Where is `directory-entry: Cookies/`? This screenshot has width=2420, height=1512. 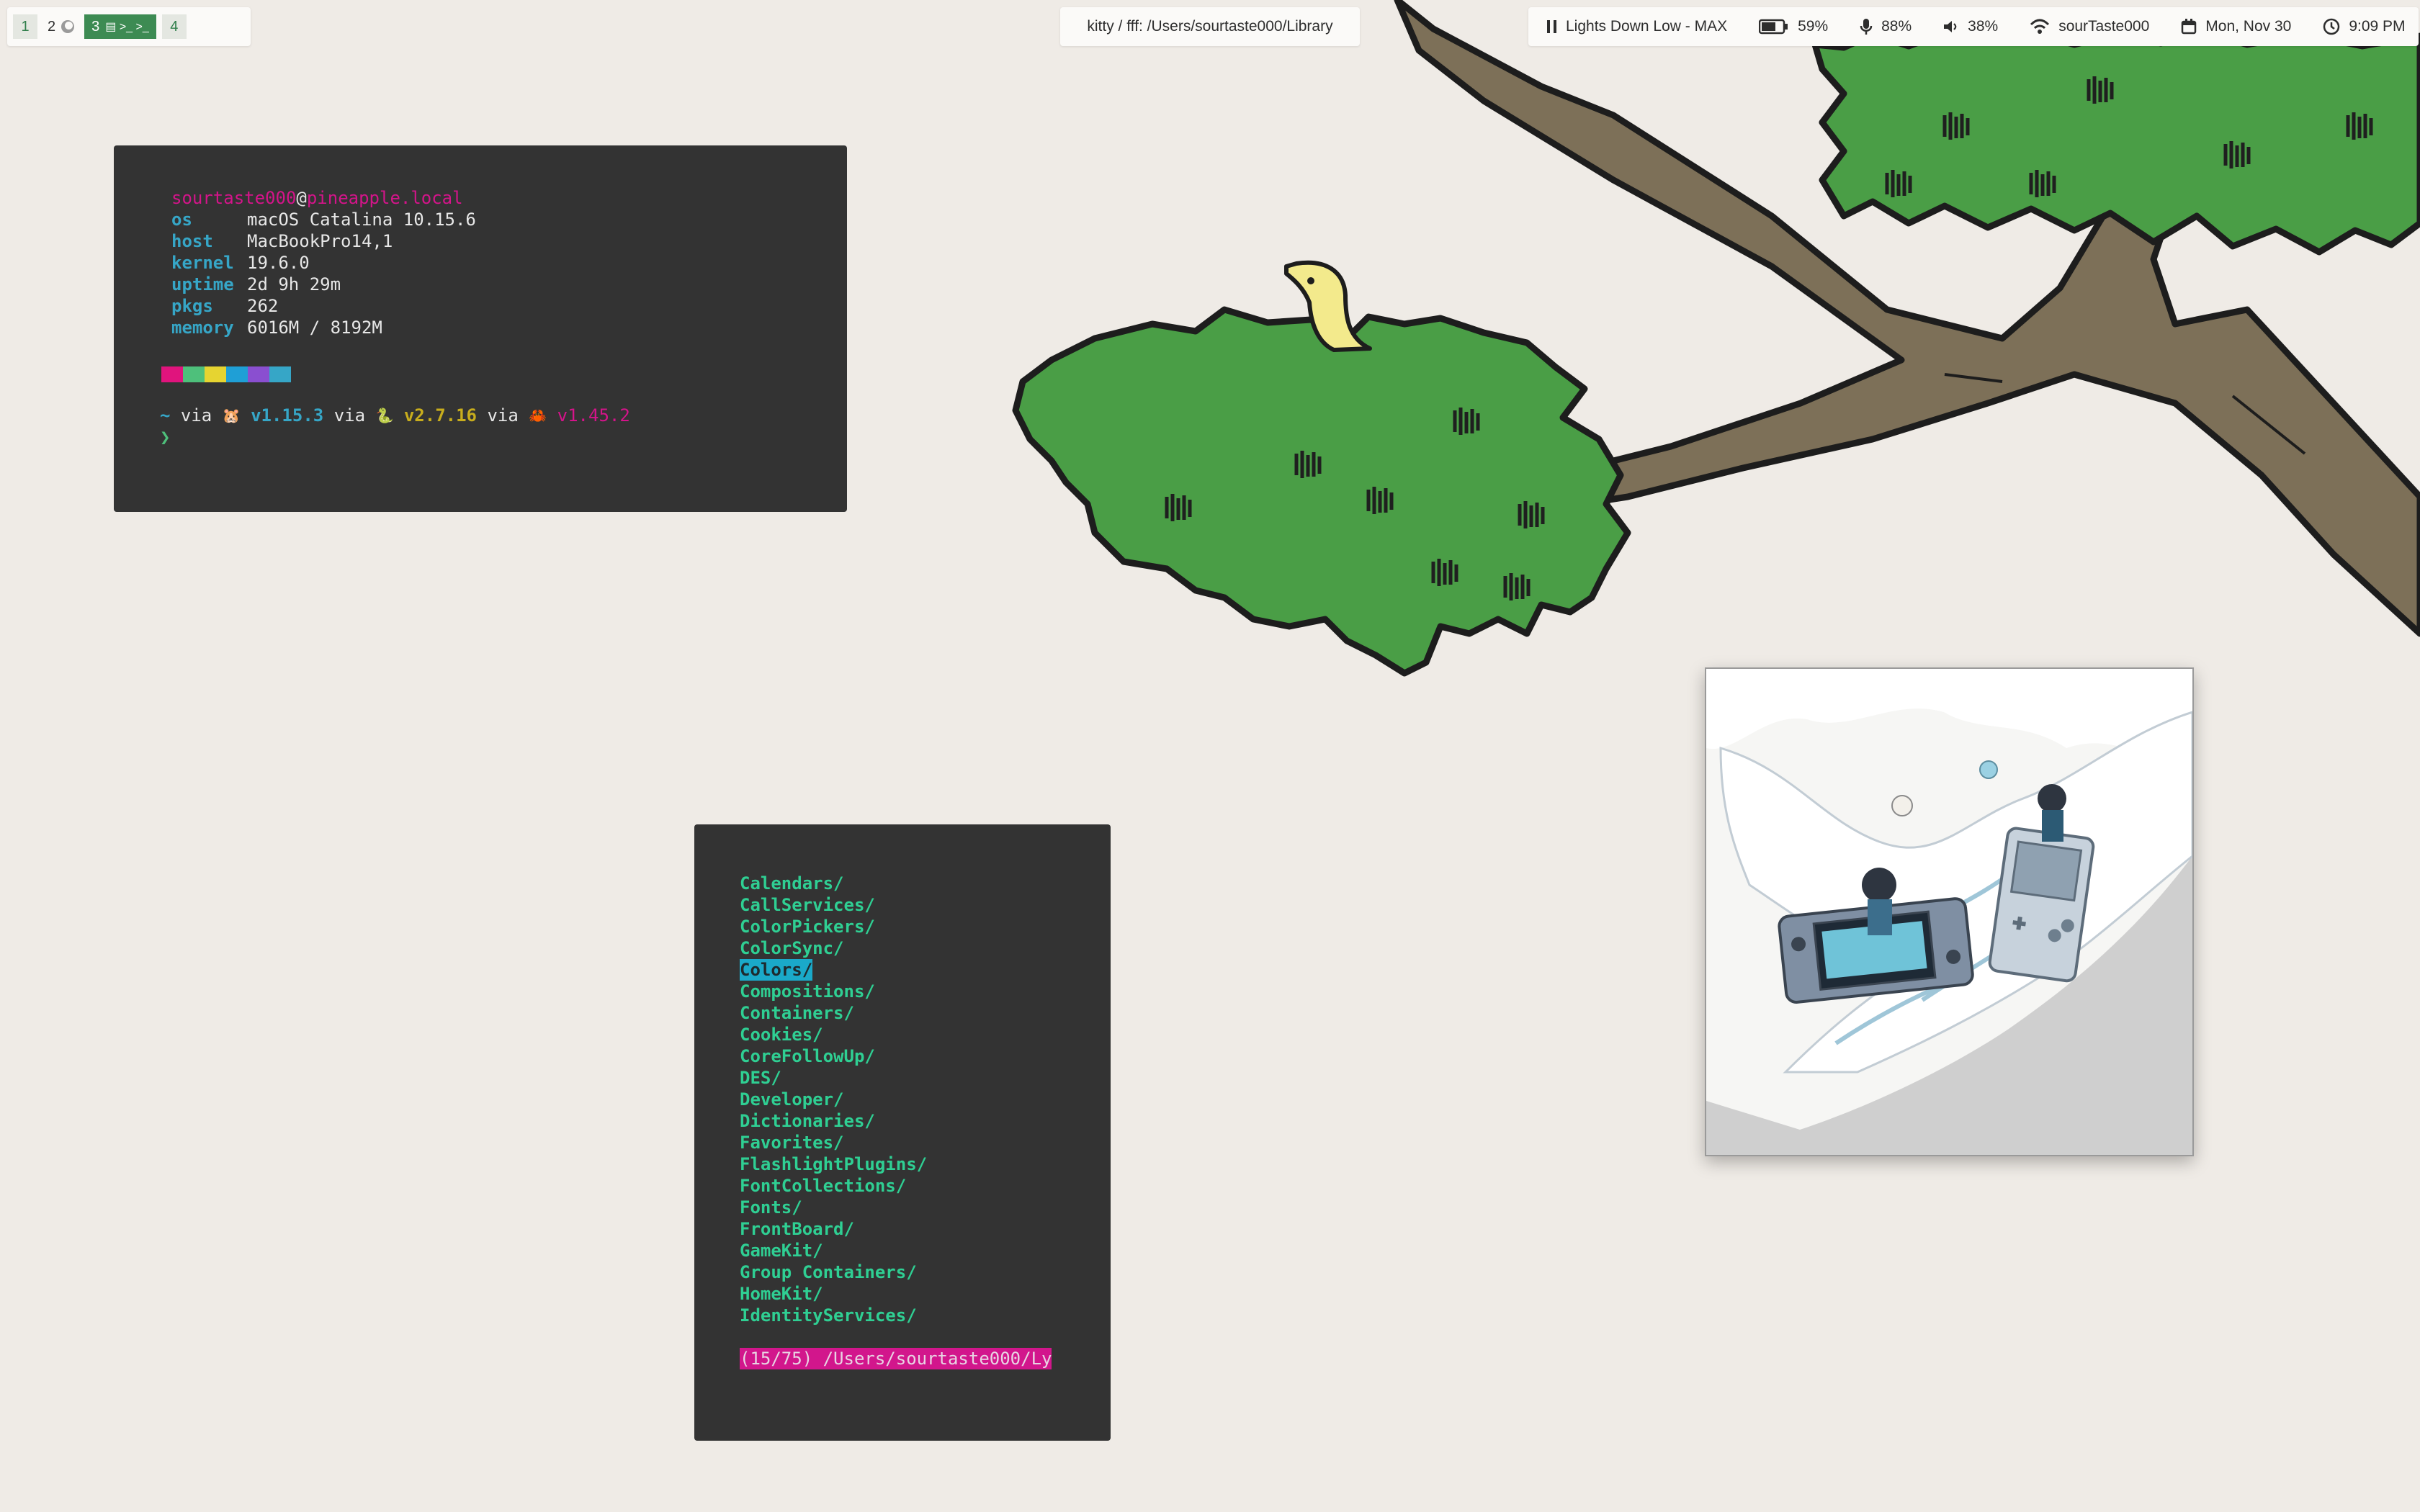
directory-entry: Cookies/ is located at coordinates (781, 1035).